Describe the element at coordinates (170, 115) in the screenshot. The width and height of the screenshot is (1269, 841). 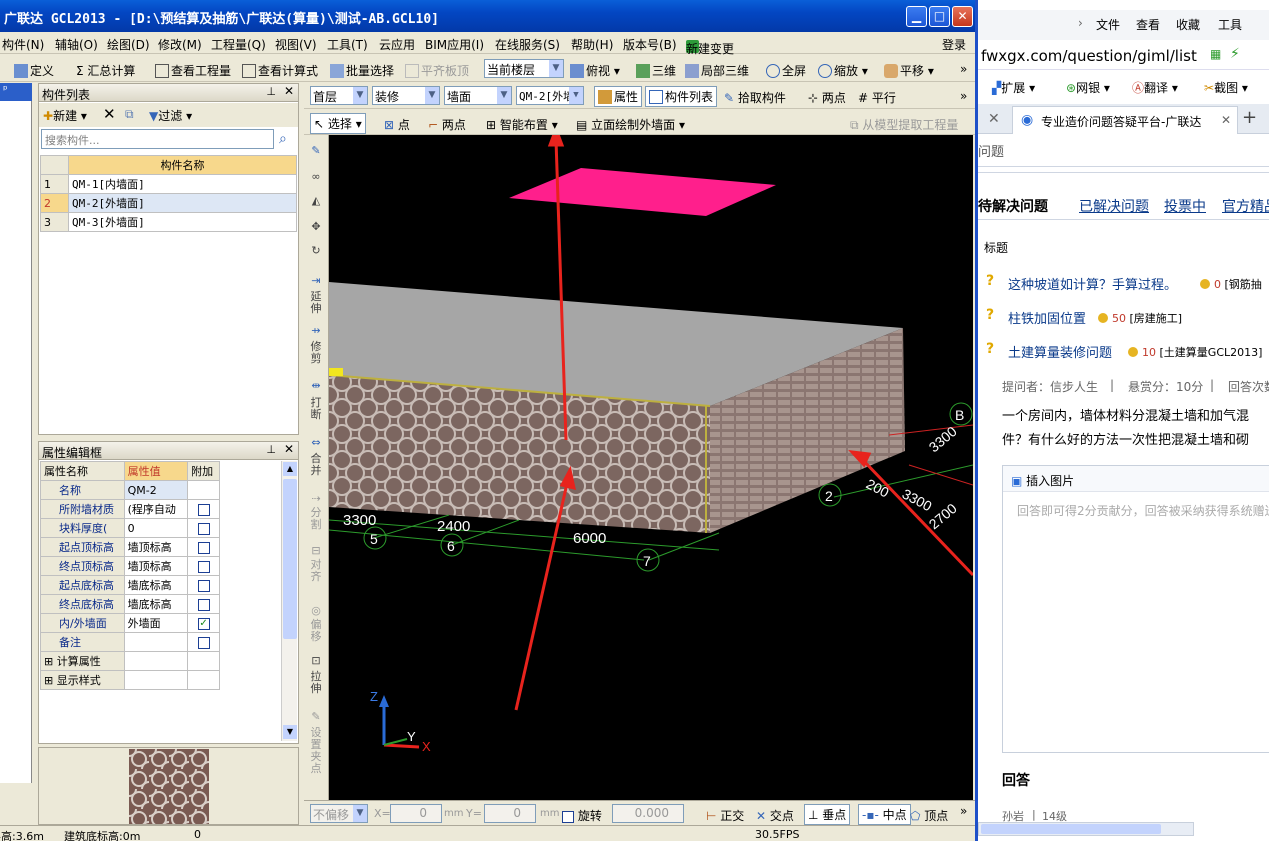
I see `filter-button: ▼过滤 ▾` at that location.